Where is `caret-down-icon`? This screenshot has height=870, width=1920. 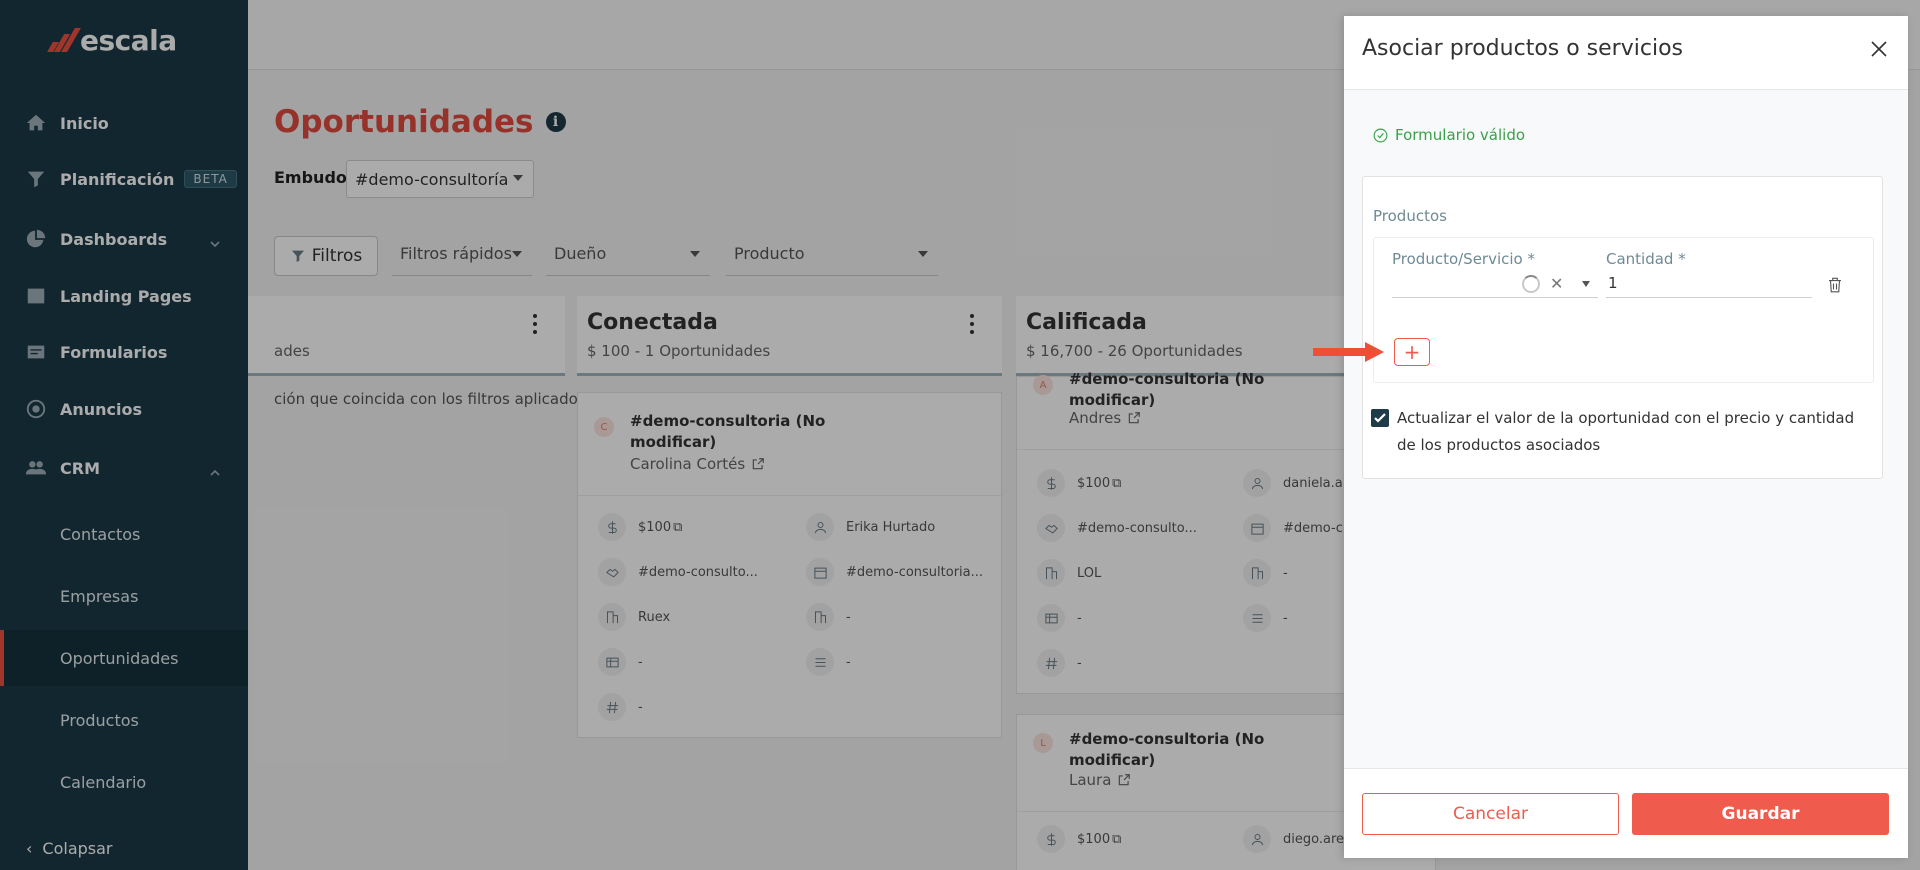 caret-down-icon is located at coordinates (1586, 284).